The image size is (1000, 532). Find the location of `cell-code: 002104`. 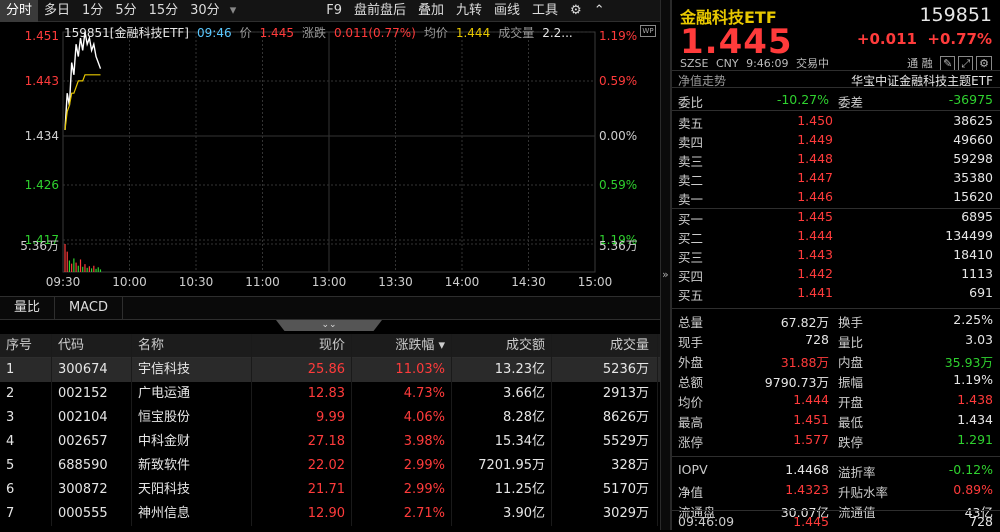

cell-code: 002104 is located at coordinates (92, 418).